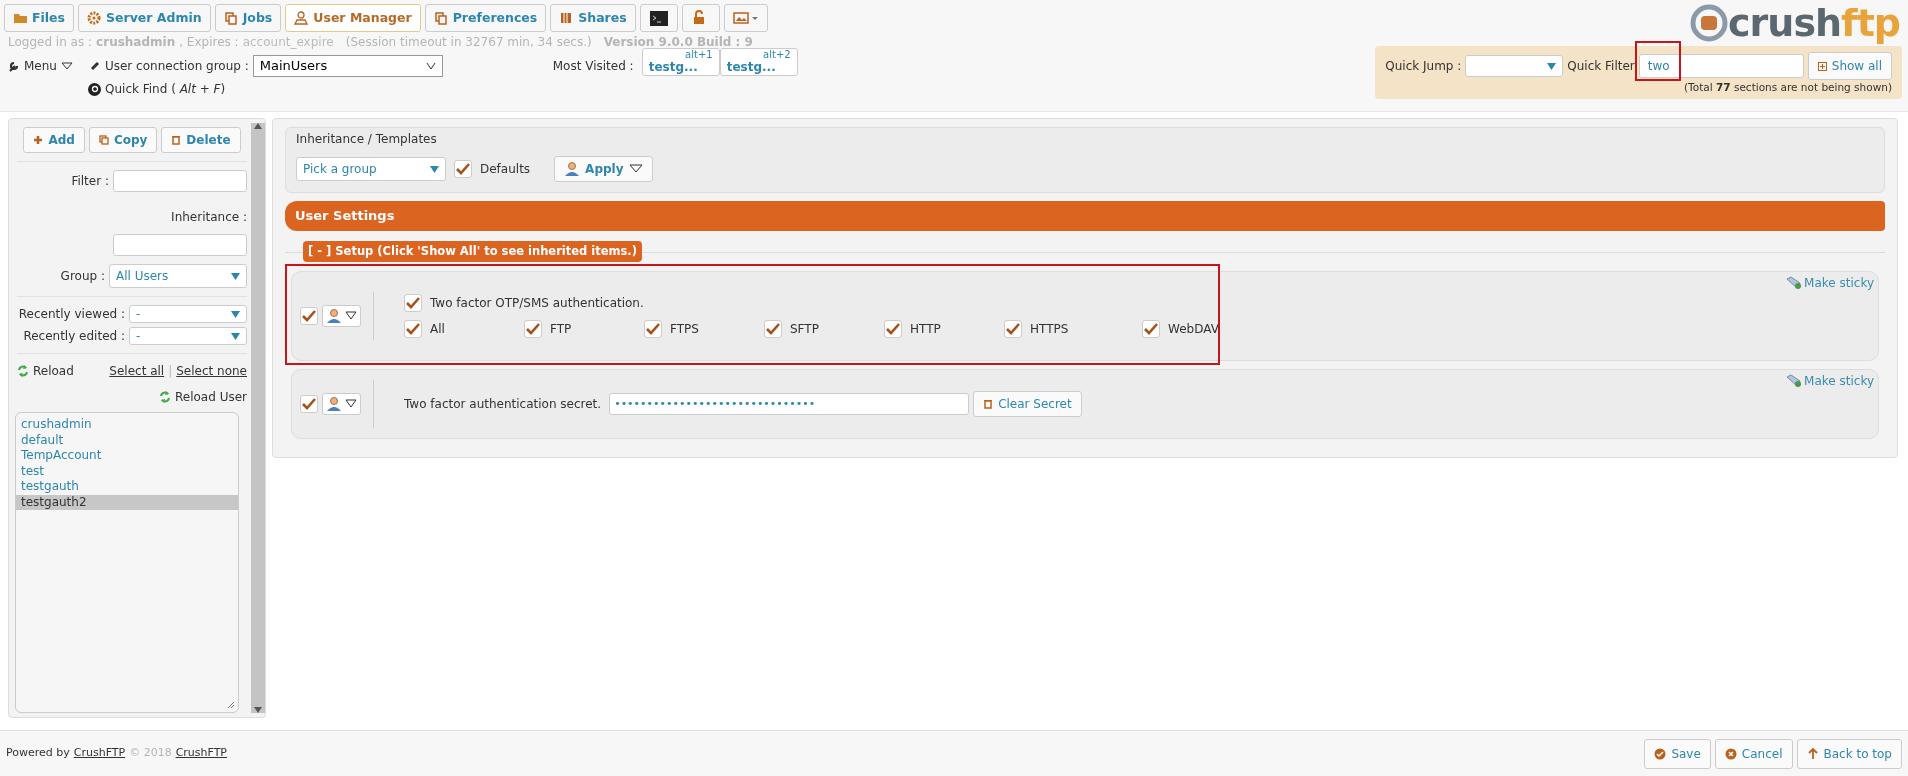 The width and height of the screenshot is (1908, 776). What do you see at coordinates (180, 245) in the screenshot?
I see `inheritance-field` at bounding box center [180, 245].